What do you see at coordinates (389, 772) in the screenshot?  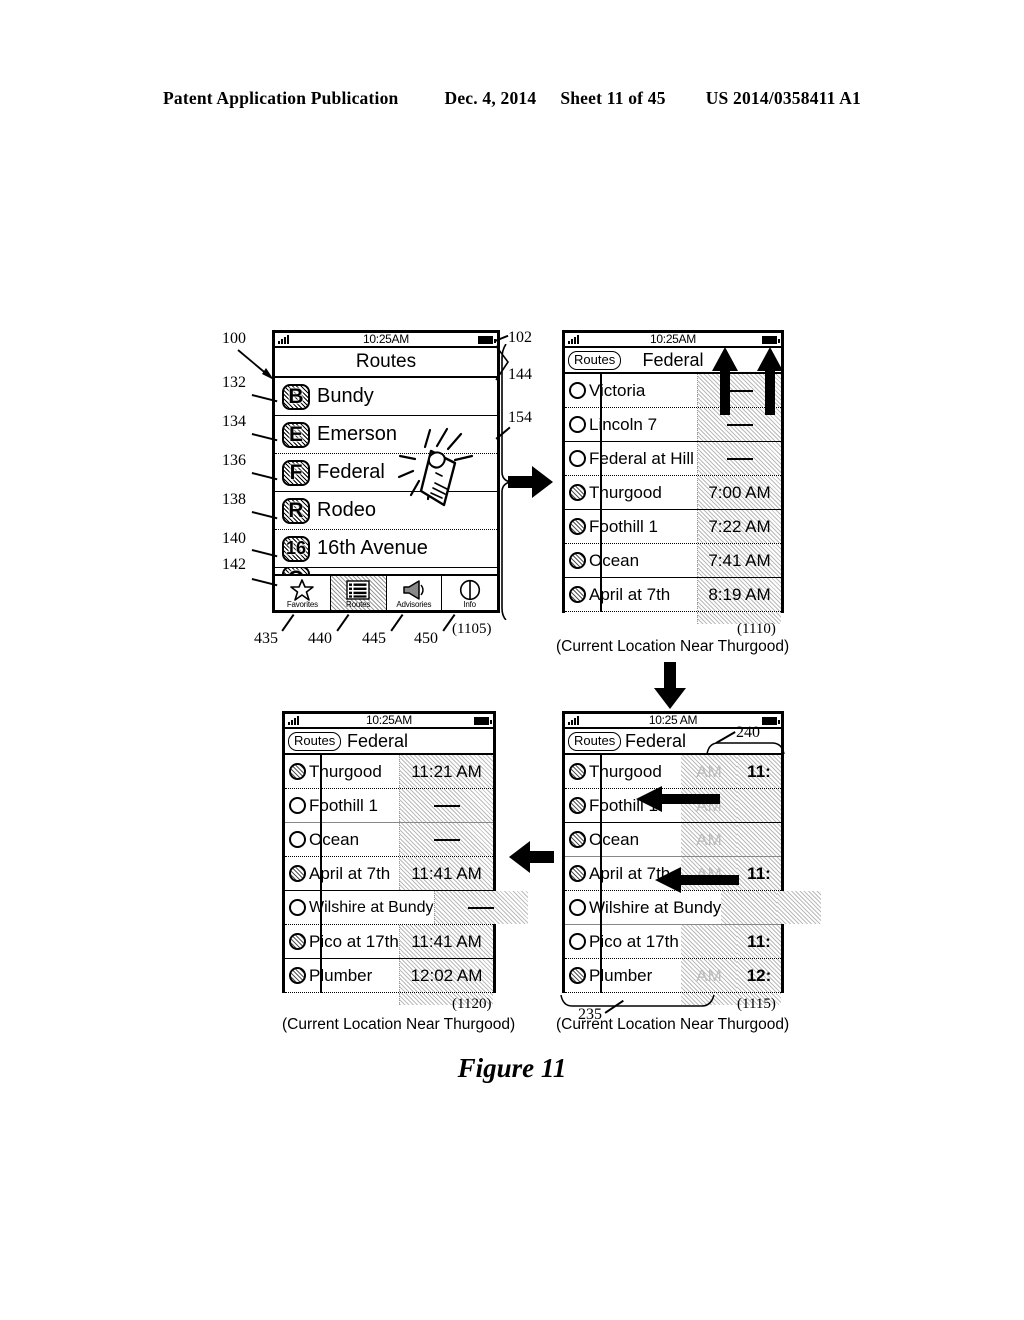 I see `table-row: Thurgood 11:21 AM` at bounding box center [389, 772].